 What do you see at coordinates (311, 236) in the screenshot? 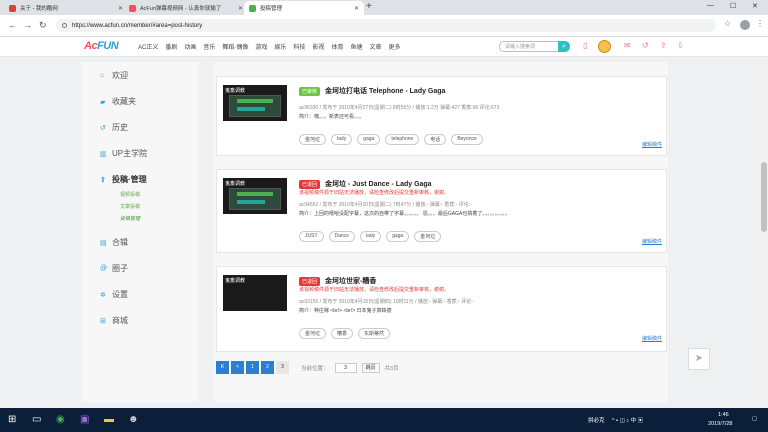
I see `tag: JUST` at bounding box center [311, 236].